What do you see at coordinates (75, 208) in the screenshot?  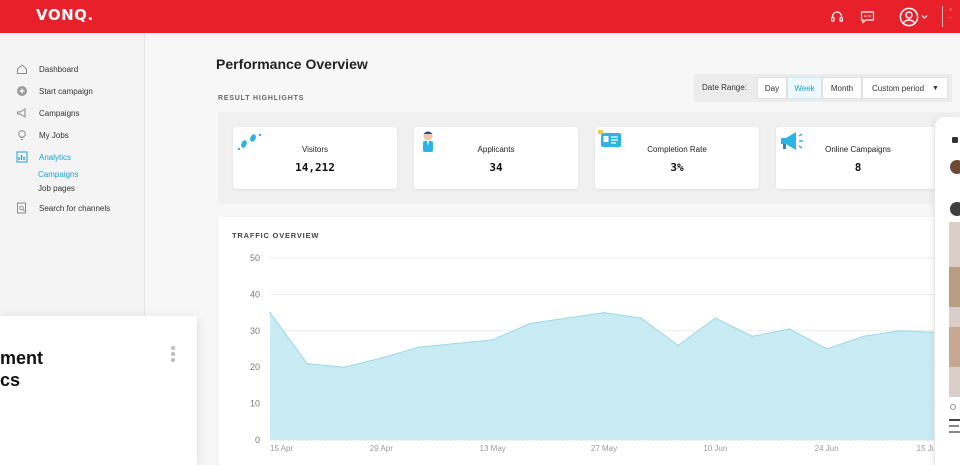 I see `sidebar-item-label: Search for channels` at bounding box center [75, 208].